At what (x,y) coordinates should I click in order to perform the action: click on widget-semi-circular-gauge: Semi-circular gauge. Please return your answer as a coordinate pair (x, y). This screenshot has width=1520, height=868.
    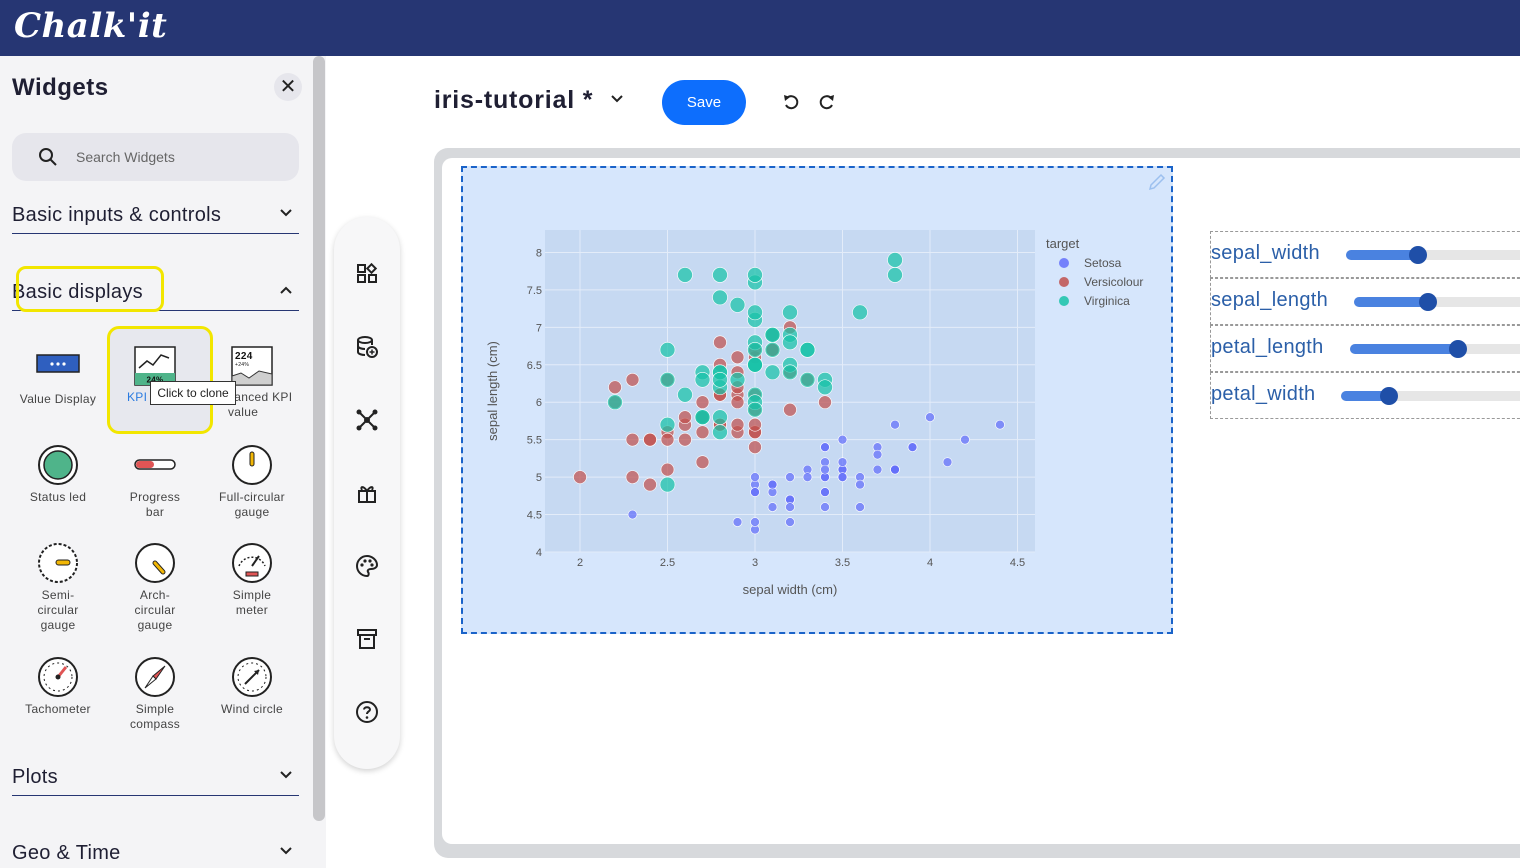
    Looking at the image, I should click on (58, 587).